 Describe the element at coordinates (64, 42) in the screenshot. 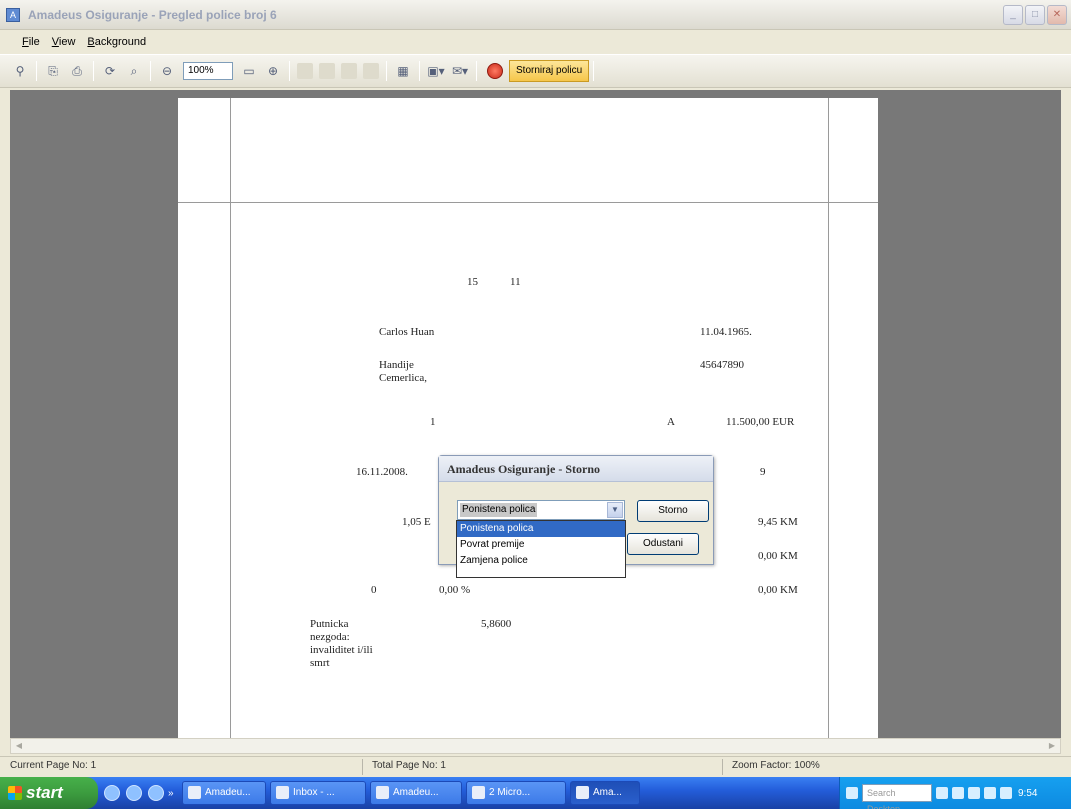

I see `menu-view: View` at that location.